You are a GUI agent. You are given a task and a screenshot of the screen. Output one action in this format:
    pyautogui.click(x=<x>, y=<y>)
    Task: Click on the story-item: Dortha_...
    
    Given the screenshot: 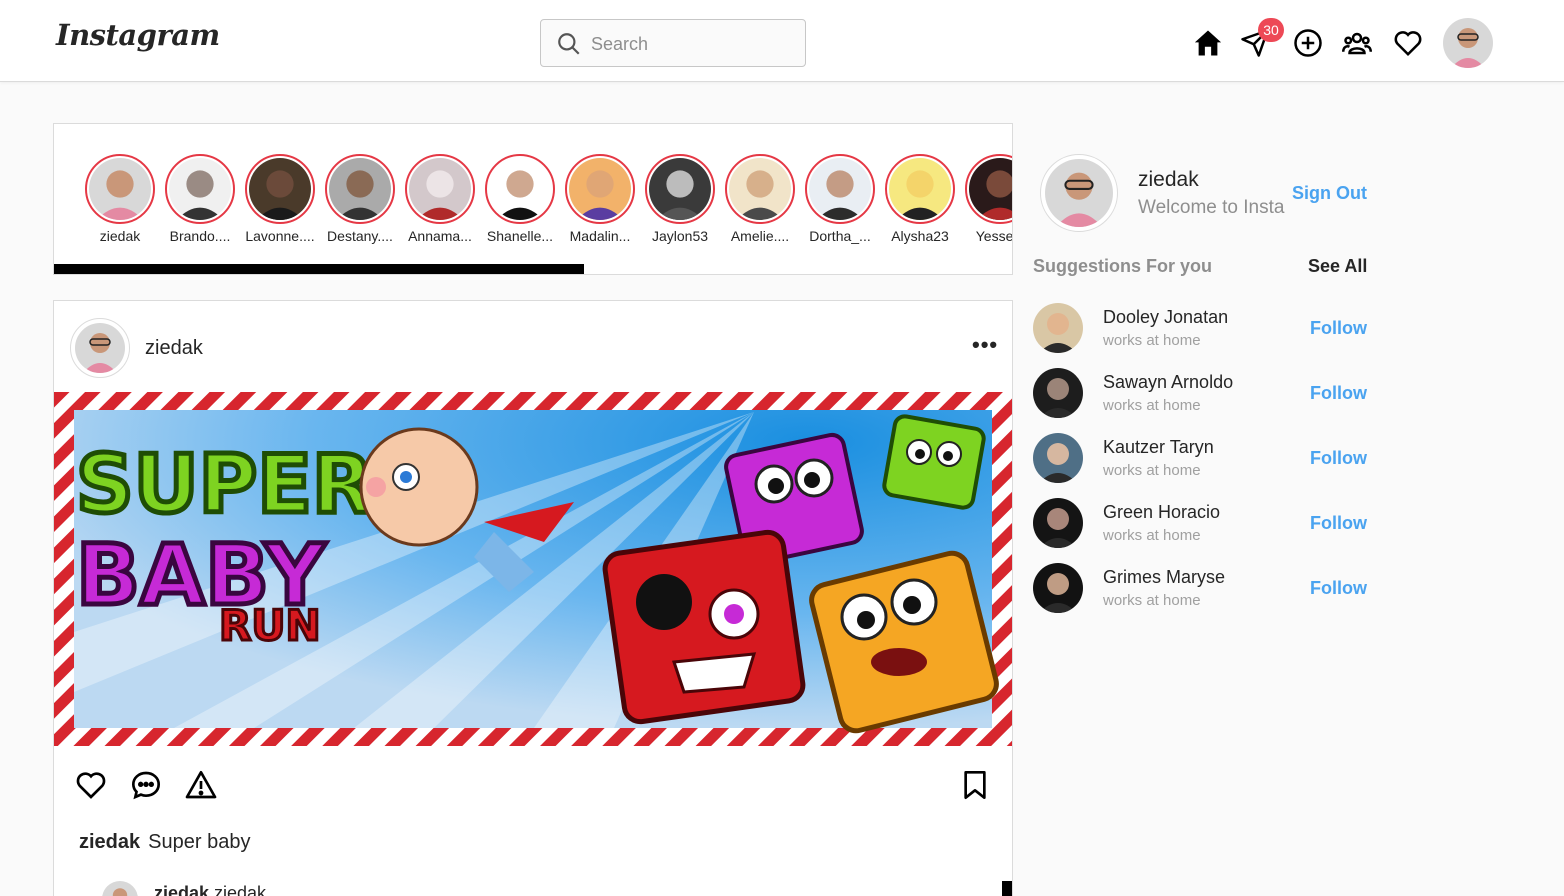 What is the action you would take?
    pyautogui.click(x=840, y=199)
    